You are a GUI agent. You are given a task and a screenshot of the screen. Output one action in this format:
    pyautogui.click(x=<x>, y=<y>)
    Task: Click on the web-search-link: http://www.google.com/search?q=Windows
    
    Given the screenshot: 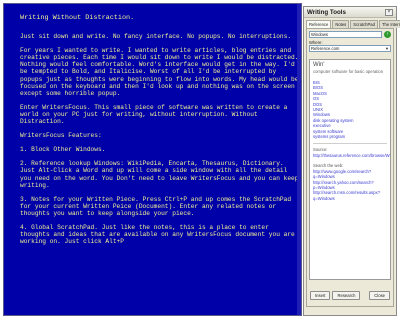 What is the action you would take?
    pyautogui.click(x=350, y=174)
    